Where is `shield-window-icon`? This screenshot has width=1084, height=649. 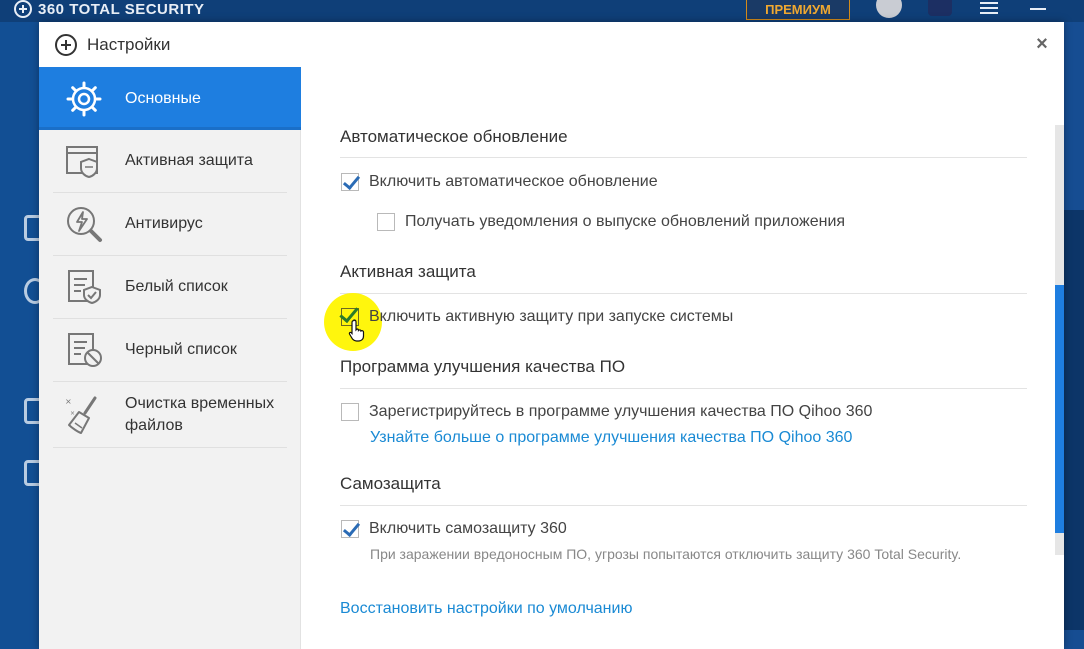
shield-window-icon is located at coordinates (84, 161).